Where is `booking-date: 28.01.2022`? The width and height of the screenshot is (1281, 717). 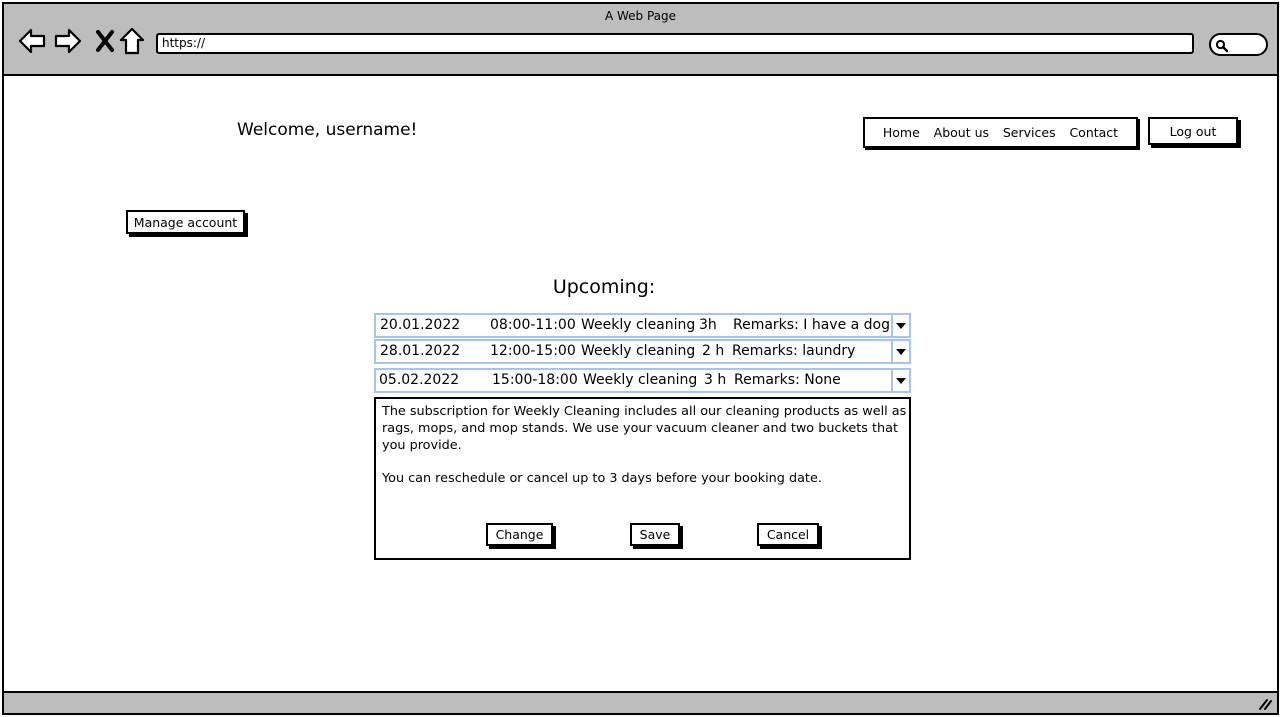
booking-date: 28.01.2022 is located at coordinates (420, 351).